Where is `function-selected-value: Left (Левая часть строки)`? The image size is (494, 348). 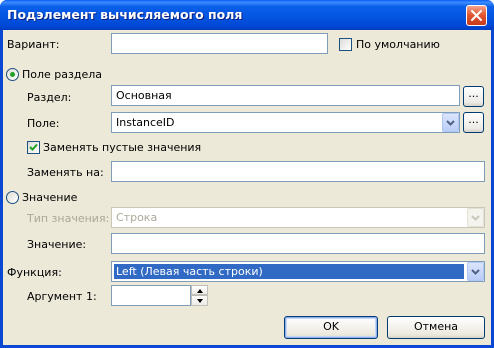 function-selected-value: Left (Левая часть строки) is located at coordinates (289, 271).